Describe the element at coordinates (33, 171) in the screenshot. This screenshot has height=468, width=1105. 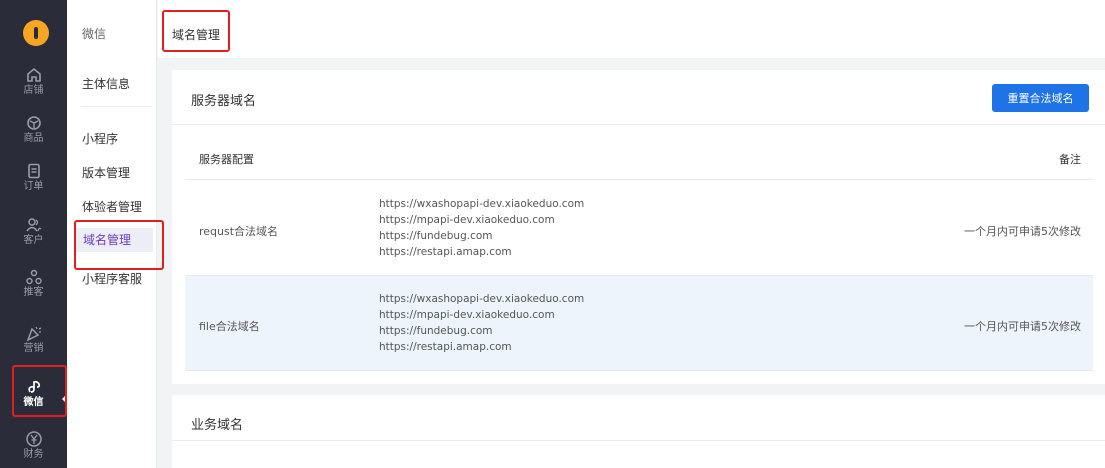
I see `document-icon` at that location.